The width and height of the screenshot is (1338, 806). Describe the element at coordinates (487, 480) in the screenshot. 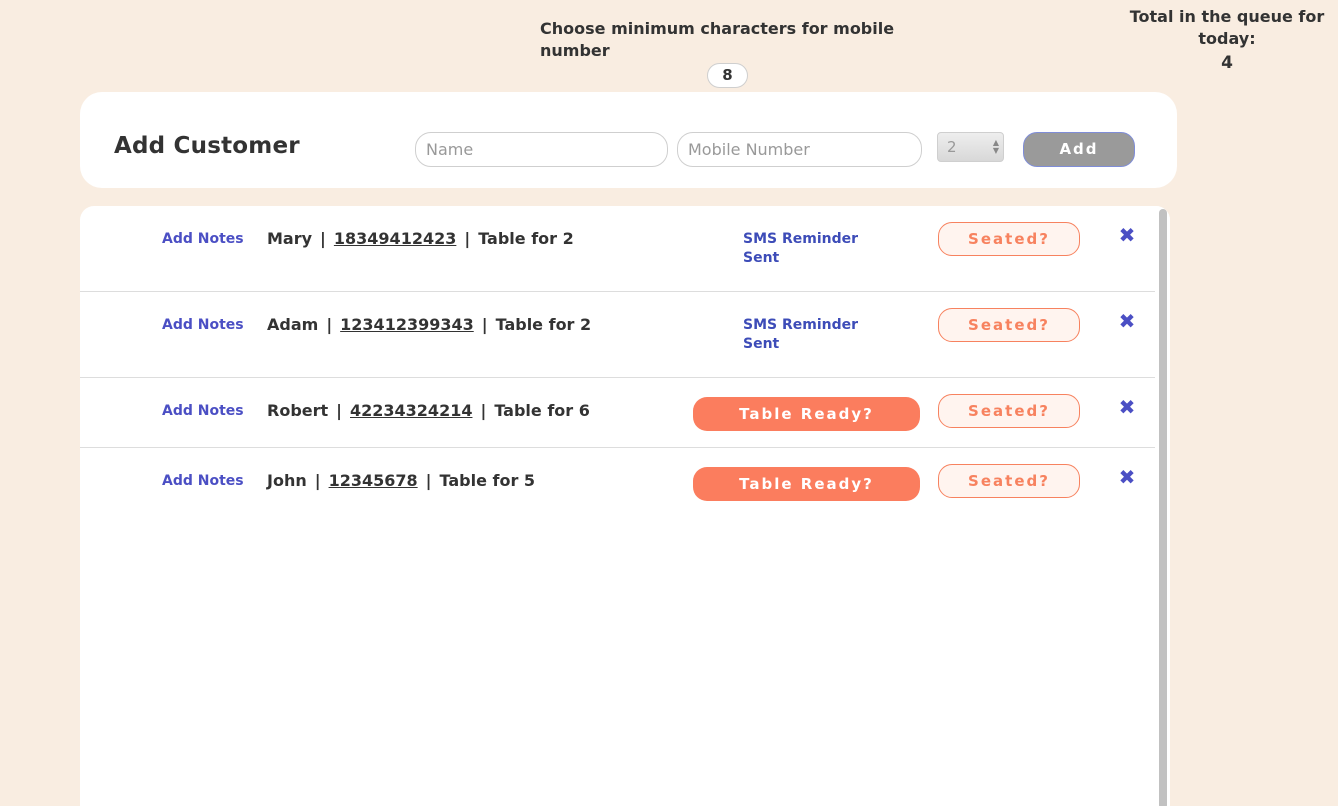

I see `customer-table-size: Table for 5` at that location.